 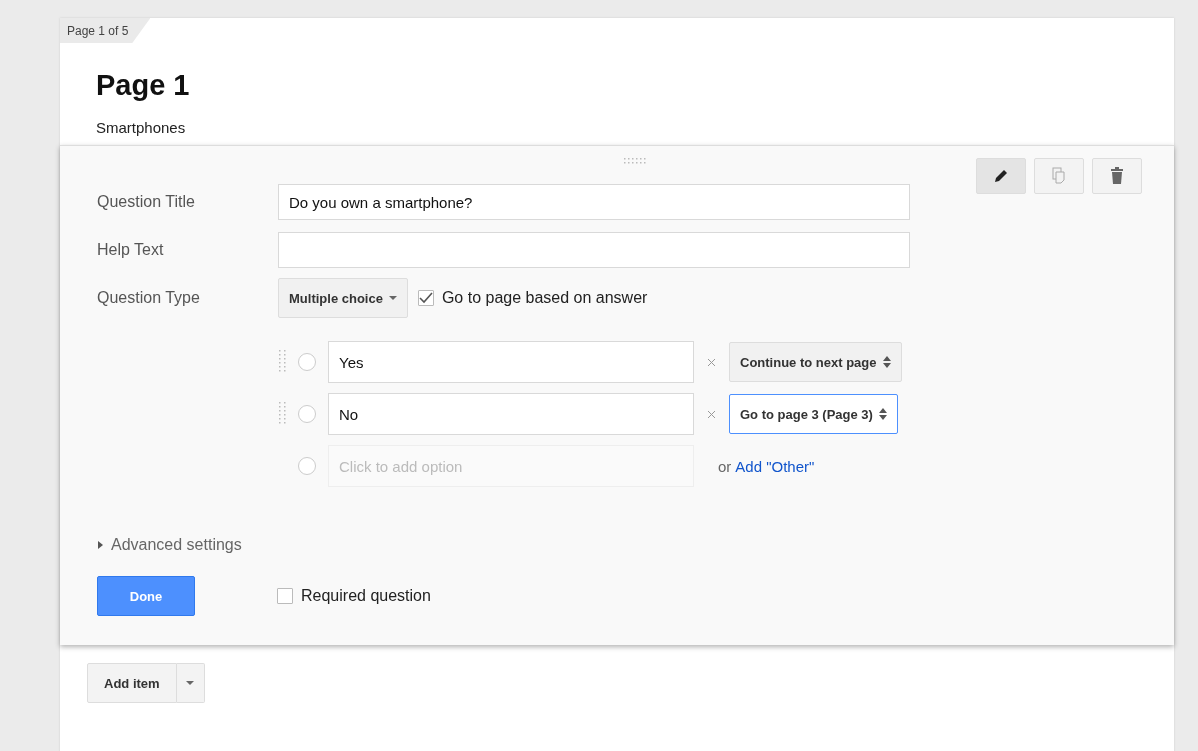 What do you see at coordinates (169, 545) in the screenshot?
I see `advanced-settings-toggle: Advanced settings` at bounding box center [169, 545].